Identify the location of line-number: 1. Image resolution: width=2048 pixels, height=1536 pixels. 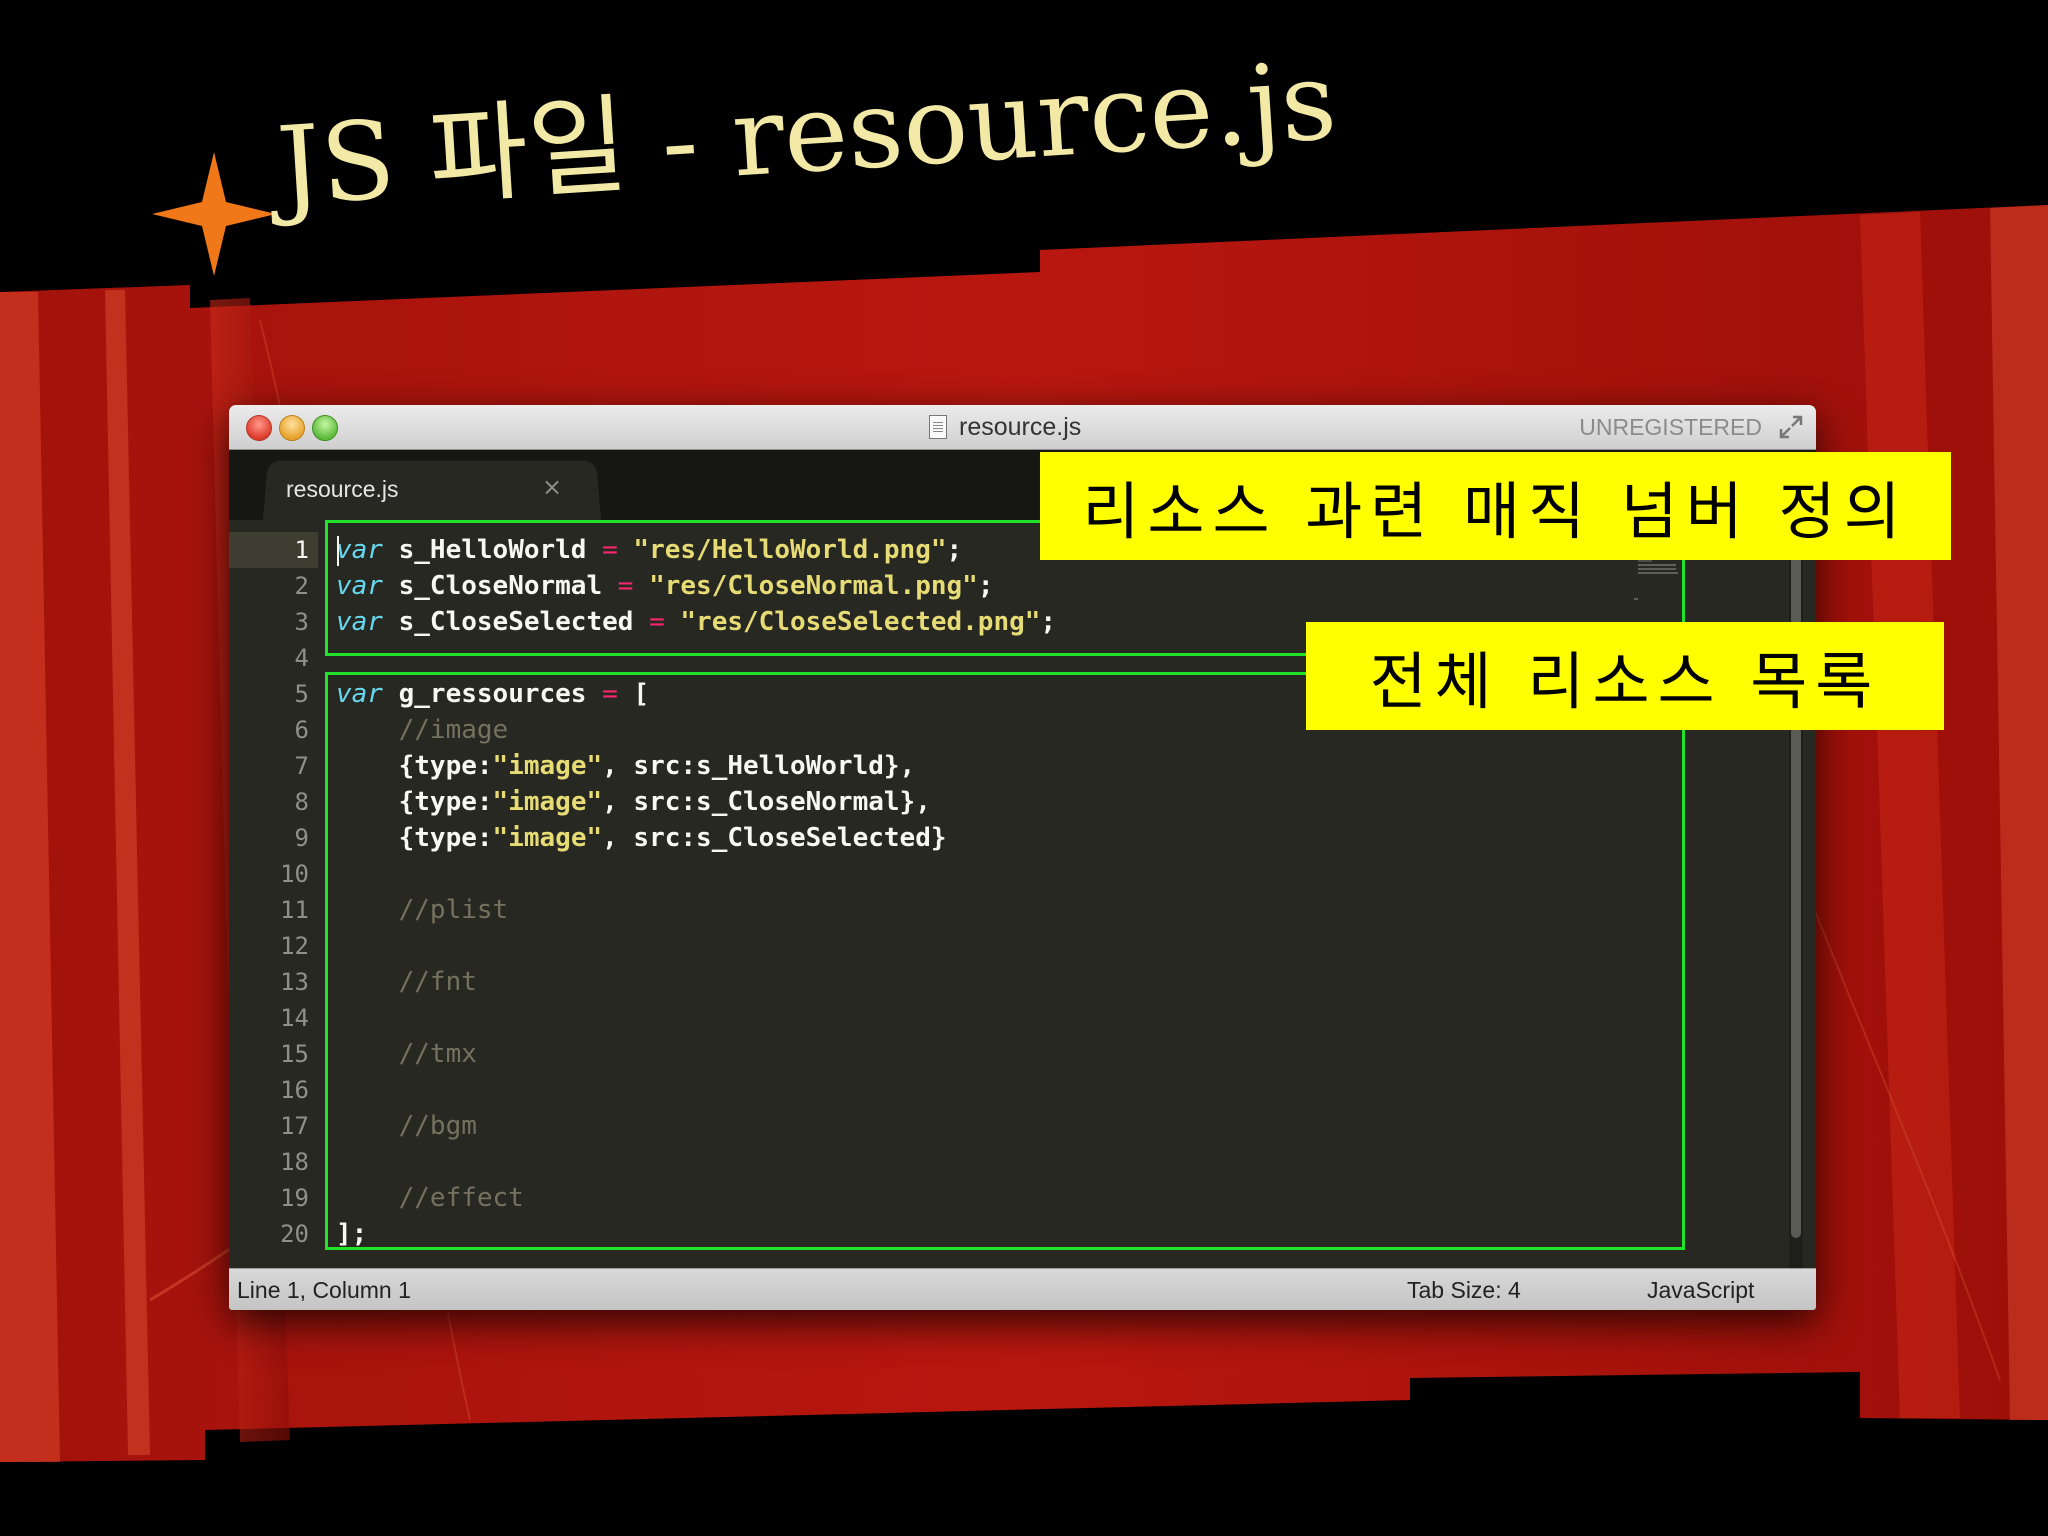
(301, 550).